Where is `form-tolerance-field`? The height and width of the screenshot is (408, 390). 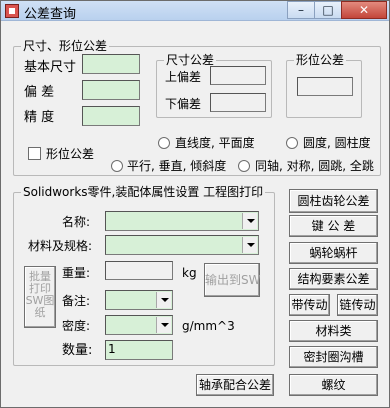
form-tolerance-field is located at coordinates (325, 86).